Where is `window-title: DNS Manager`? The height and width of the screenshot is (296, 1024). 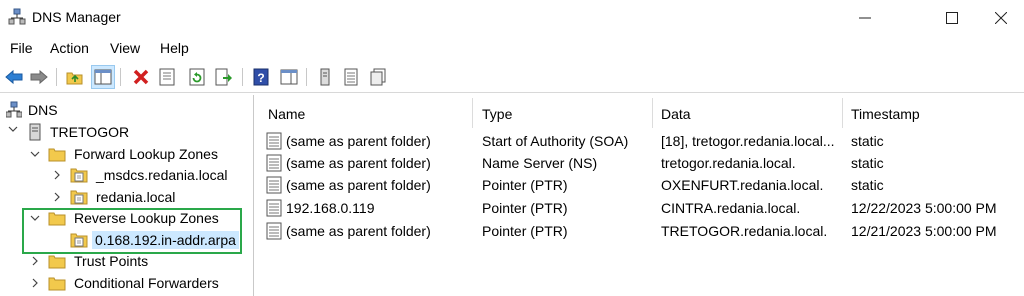 window-title: DNS Manager is located at coordinates (76, 17).